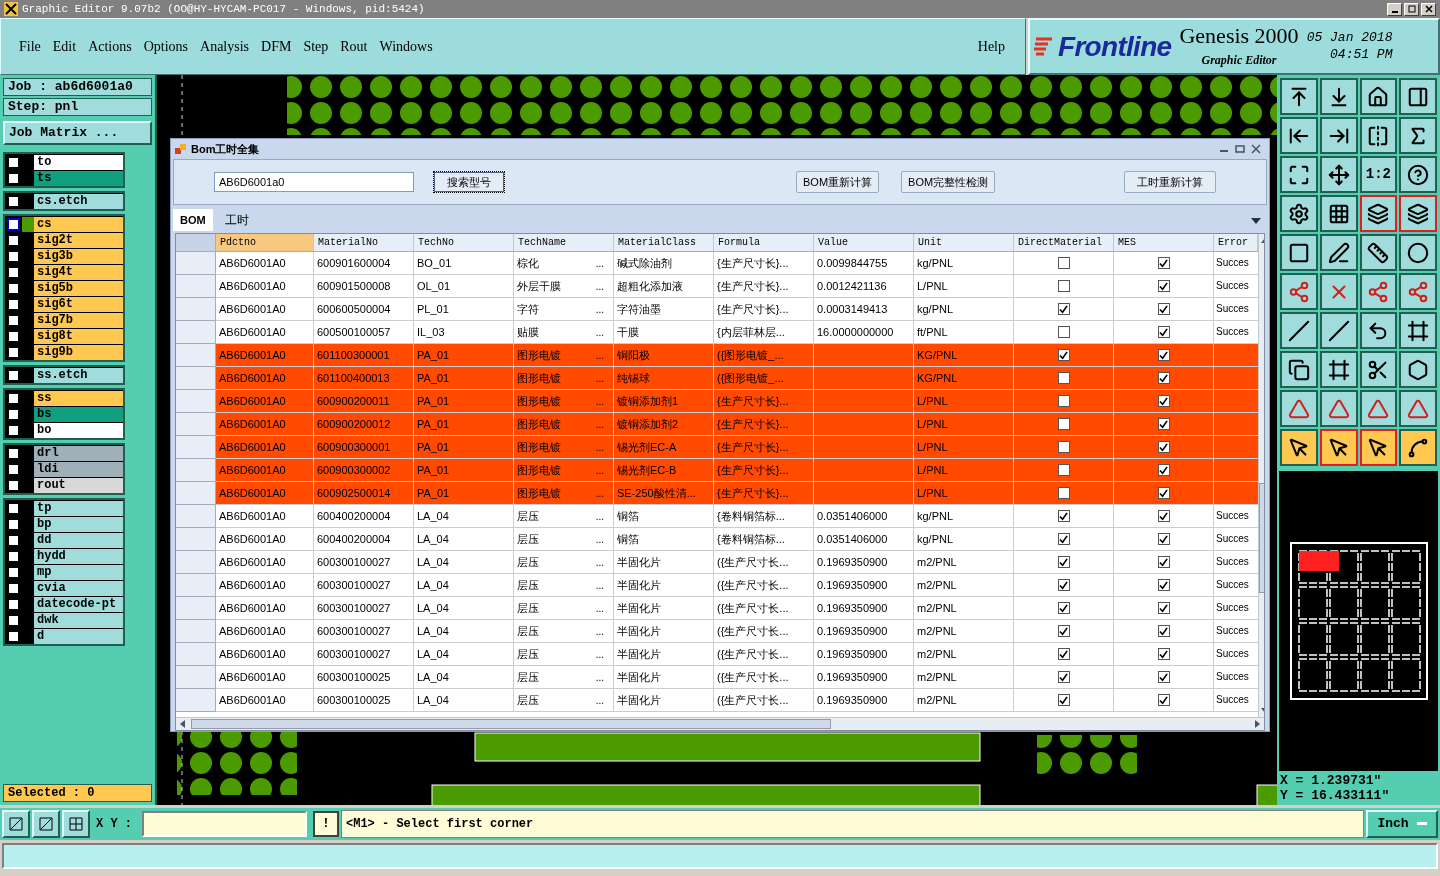  I want to click on column-header: TechNo, so click(464, 242).